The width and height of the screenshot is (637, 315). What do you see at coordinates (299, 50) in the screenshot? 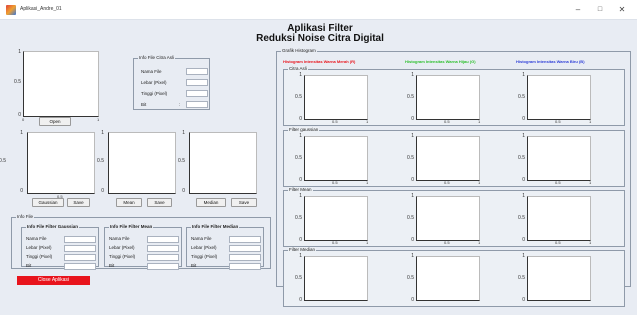
I see `panel-title: Grafik Histogram` at bounding box center [299, 50].